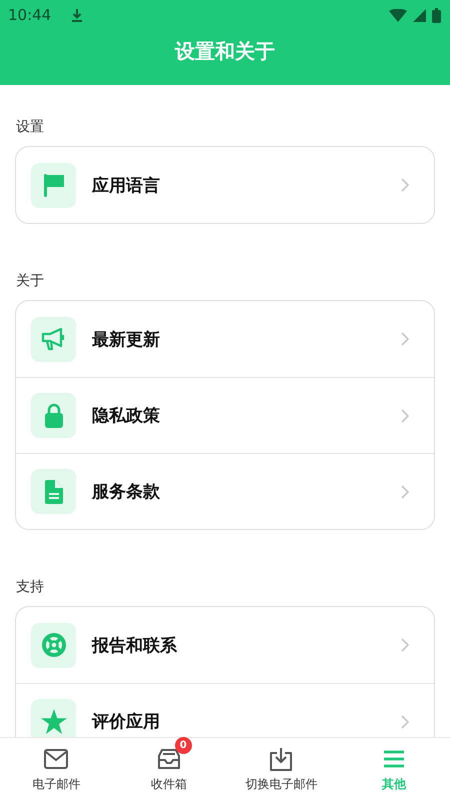 This screenshot has width=450, height=800. What do you see at coordinates (30, 281) in the screenshot?
I see `section-label: 关于` at bounding box center [30, 281].